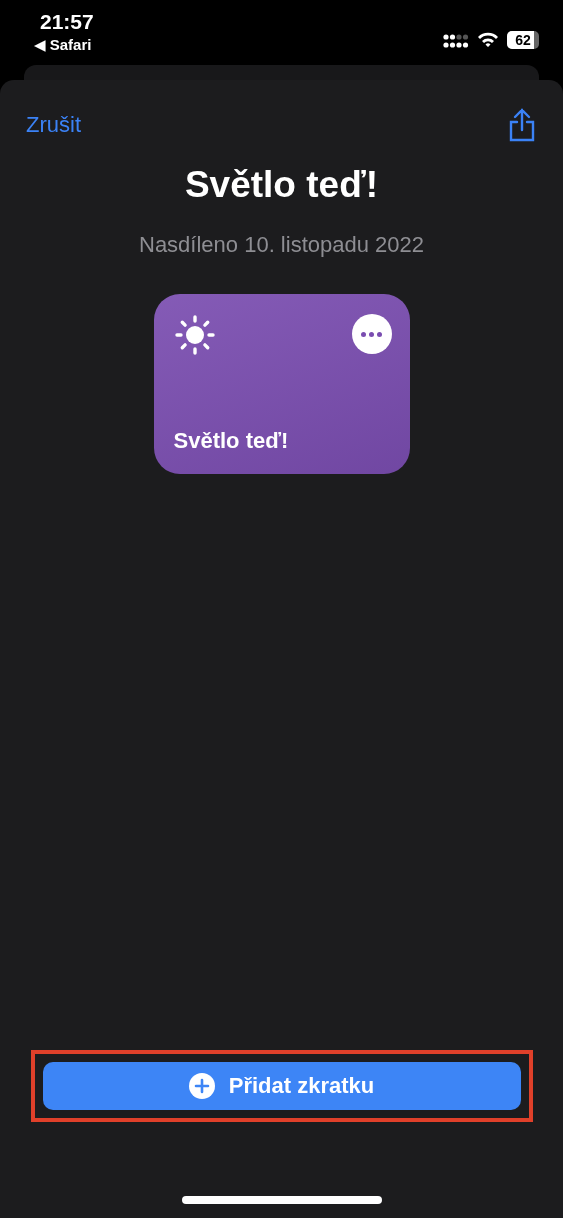  What do you see at coordinates (522, 125) in the screenshot?
I see `share-icon` at bounding box center [522, 125].